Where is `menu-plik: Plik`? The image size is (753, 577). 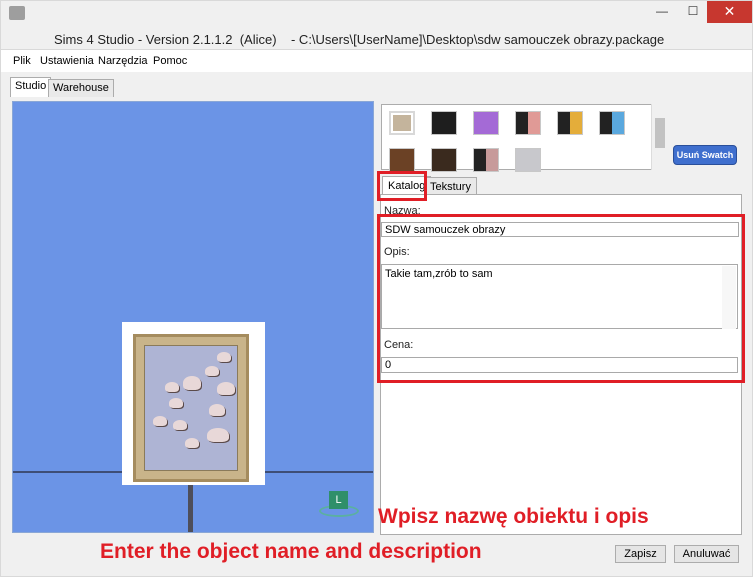 menu-plik: Plik is located at coordinates (22, 61).